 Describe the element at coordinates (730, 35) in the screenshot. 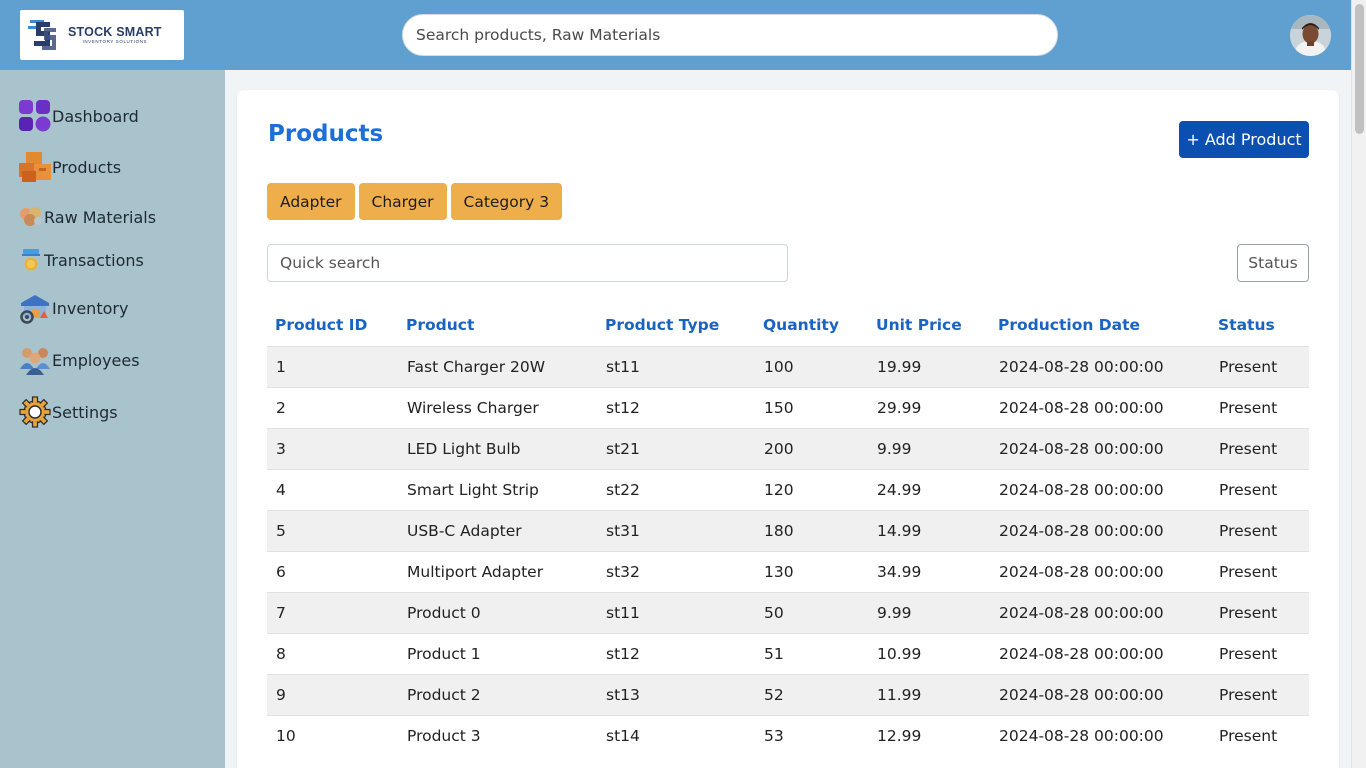

I see `global-search-input` at that location.